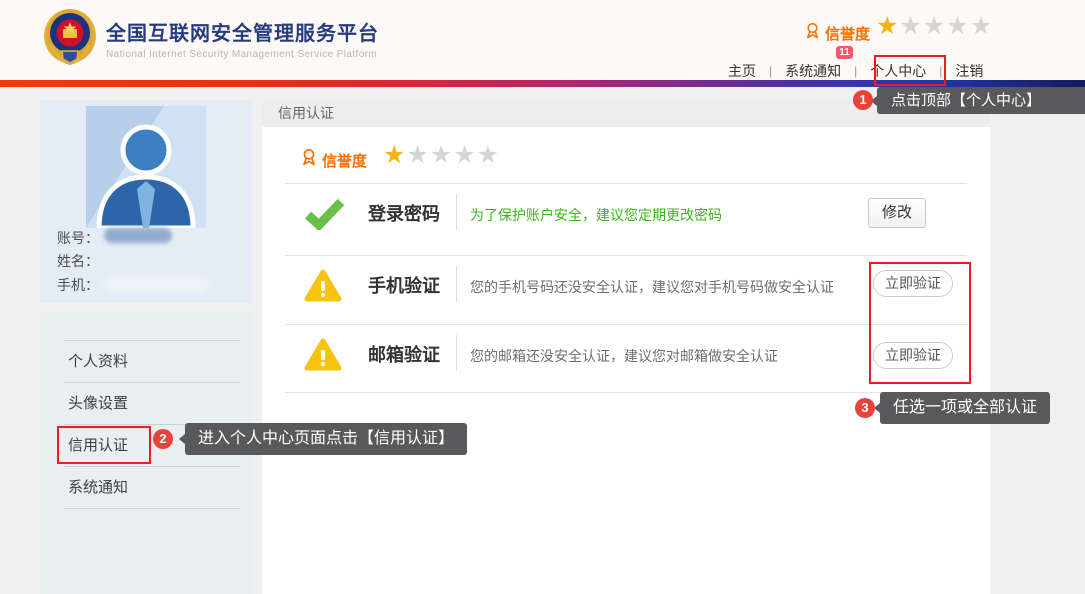  I want to click on step-2-tooltip: 进入个人中心页面点击【信用认证】, so click(323, 439).